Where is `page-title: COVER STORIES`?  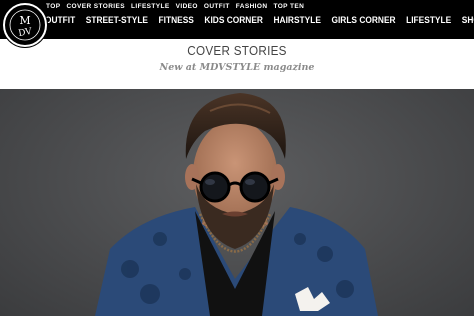
page-title: COVER STORIES is located at coordinates (237, 50).